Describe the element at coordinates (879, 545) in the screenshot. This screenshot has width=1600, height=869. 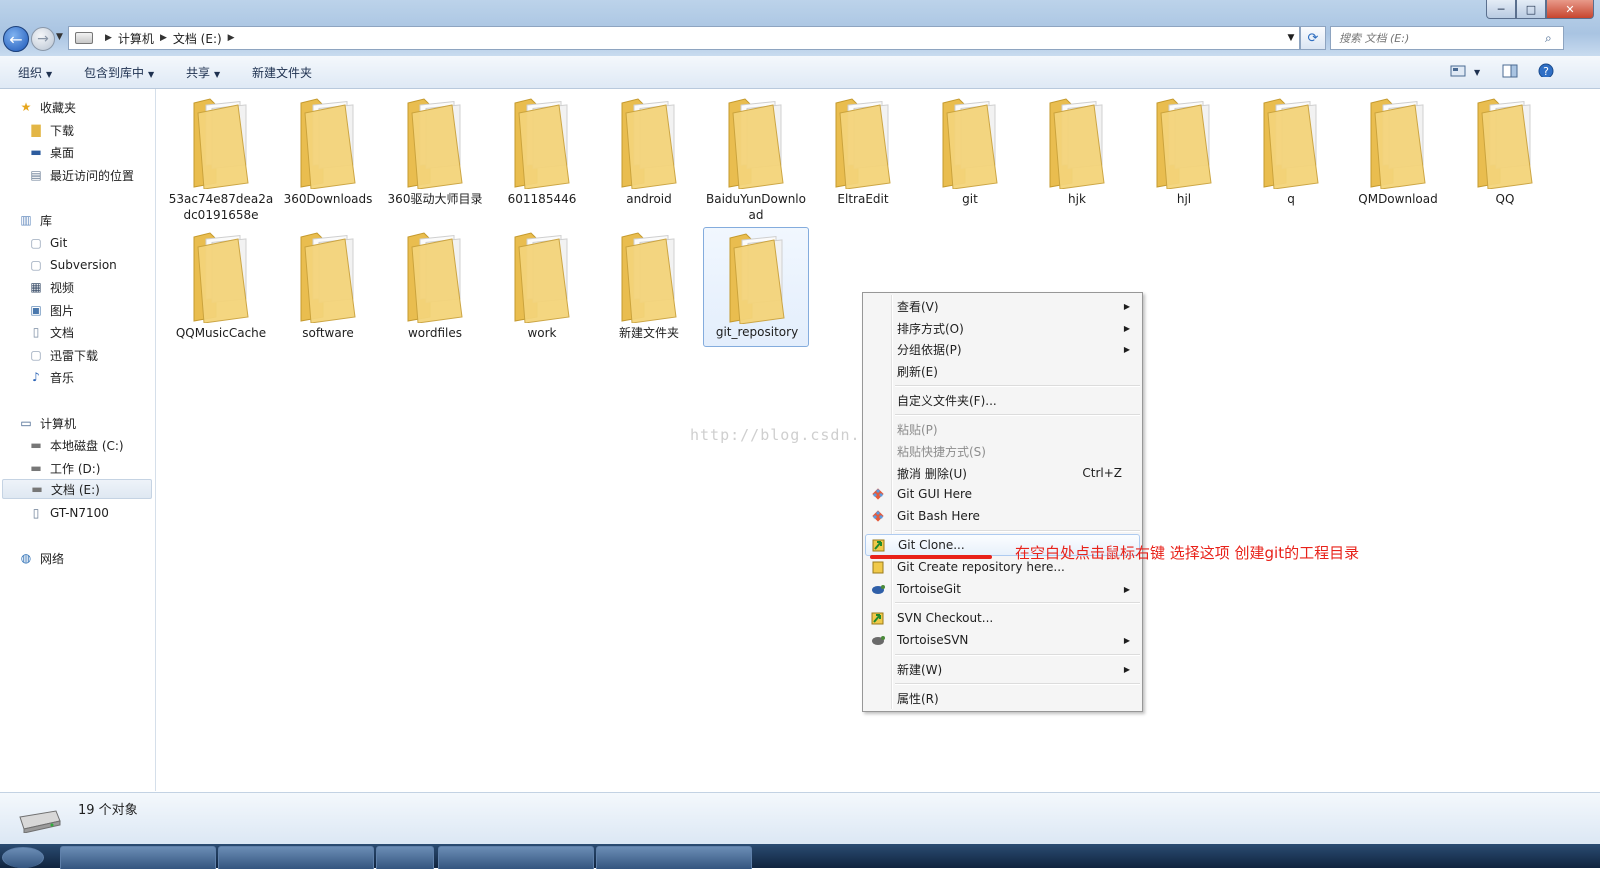
I see `git-clone-icon` at that location.